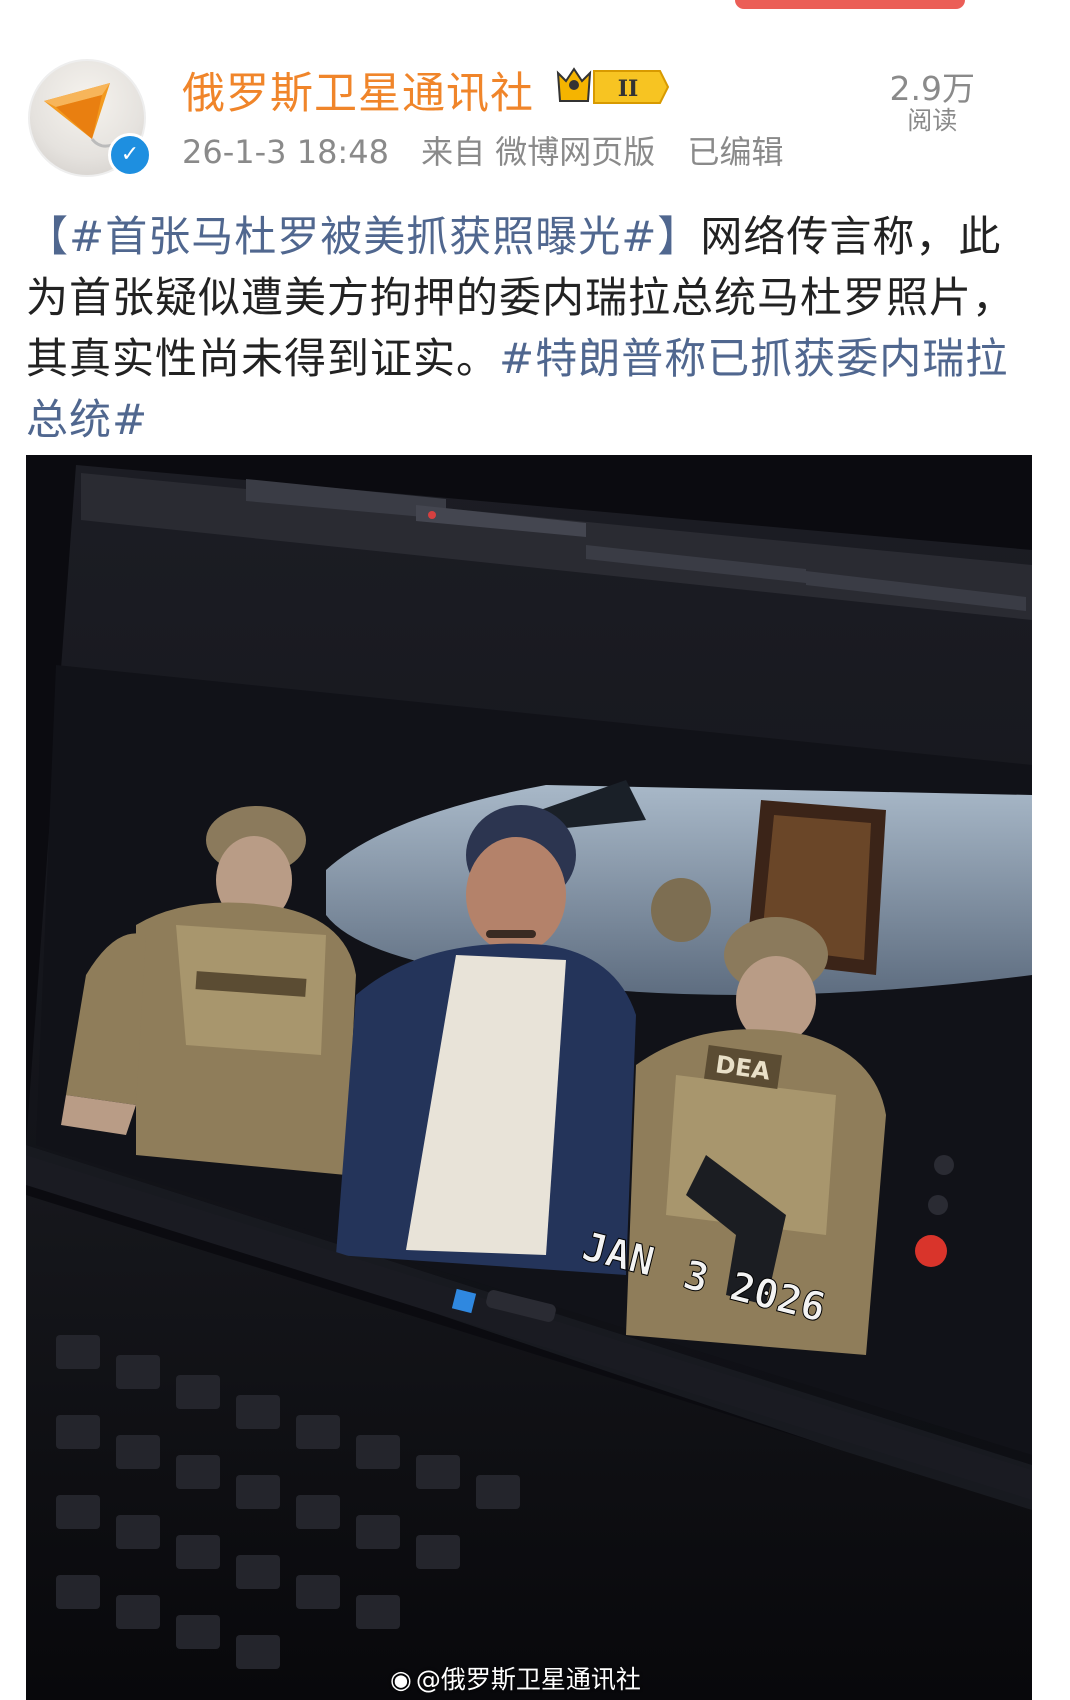 The width and height of the screenshot is (1070, 1700). I want to click on read-count: 2.9万 阅读, so click(932, 103).